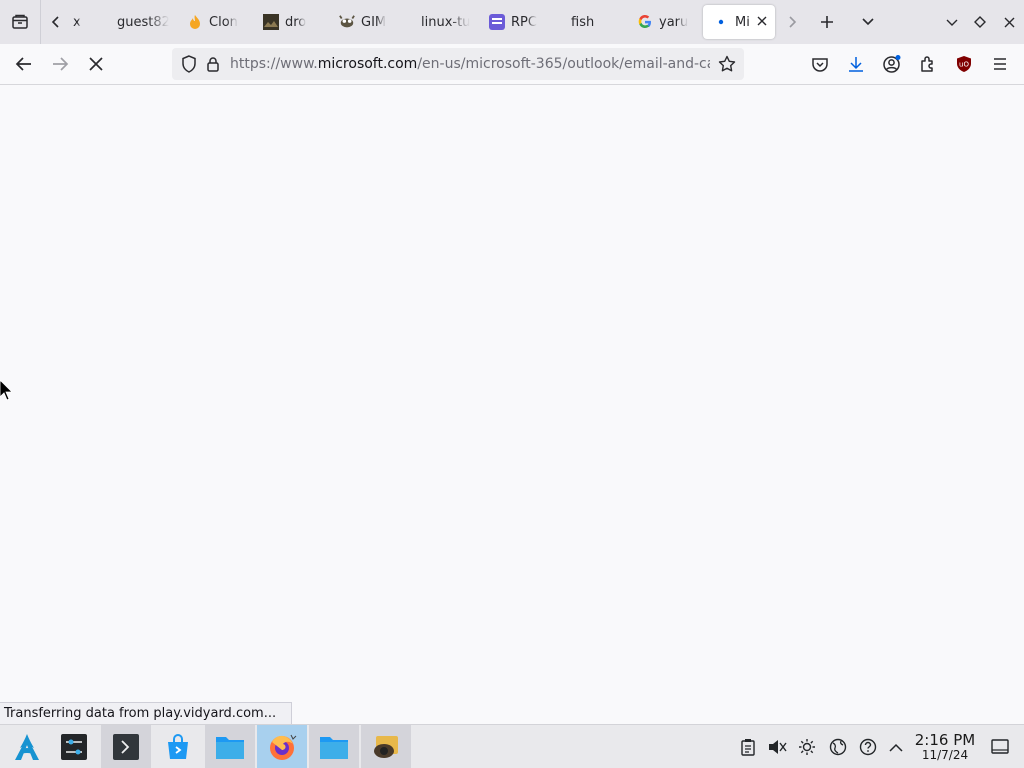 The width and height of the screenshot is (1024, 768). Describe the element at coordinates (838, 747) in the screenshot. I see `network-globe-icon` at that location.